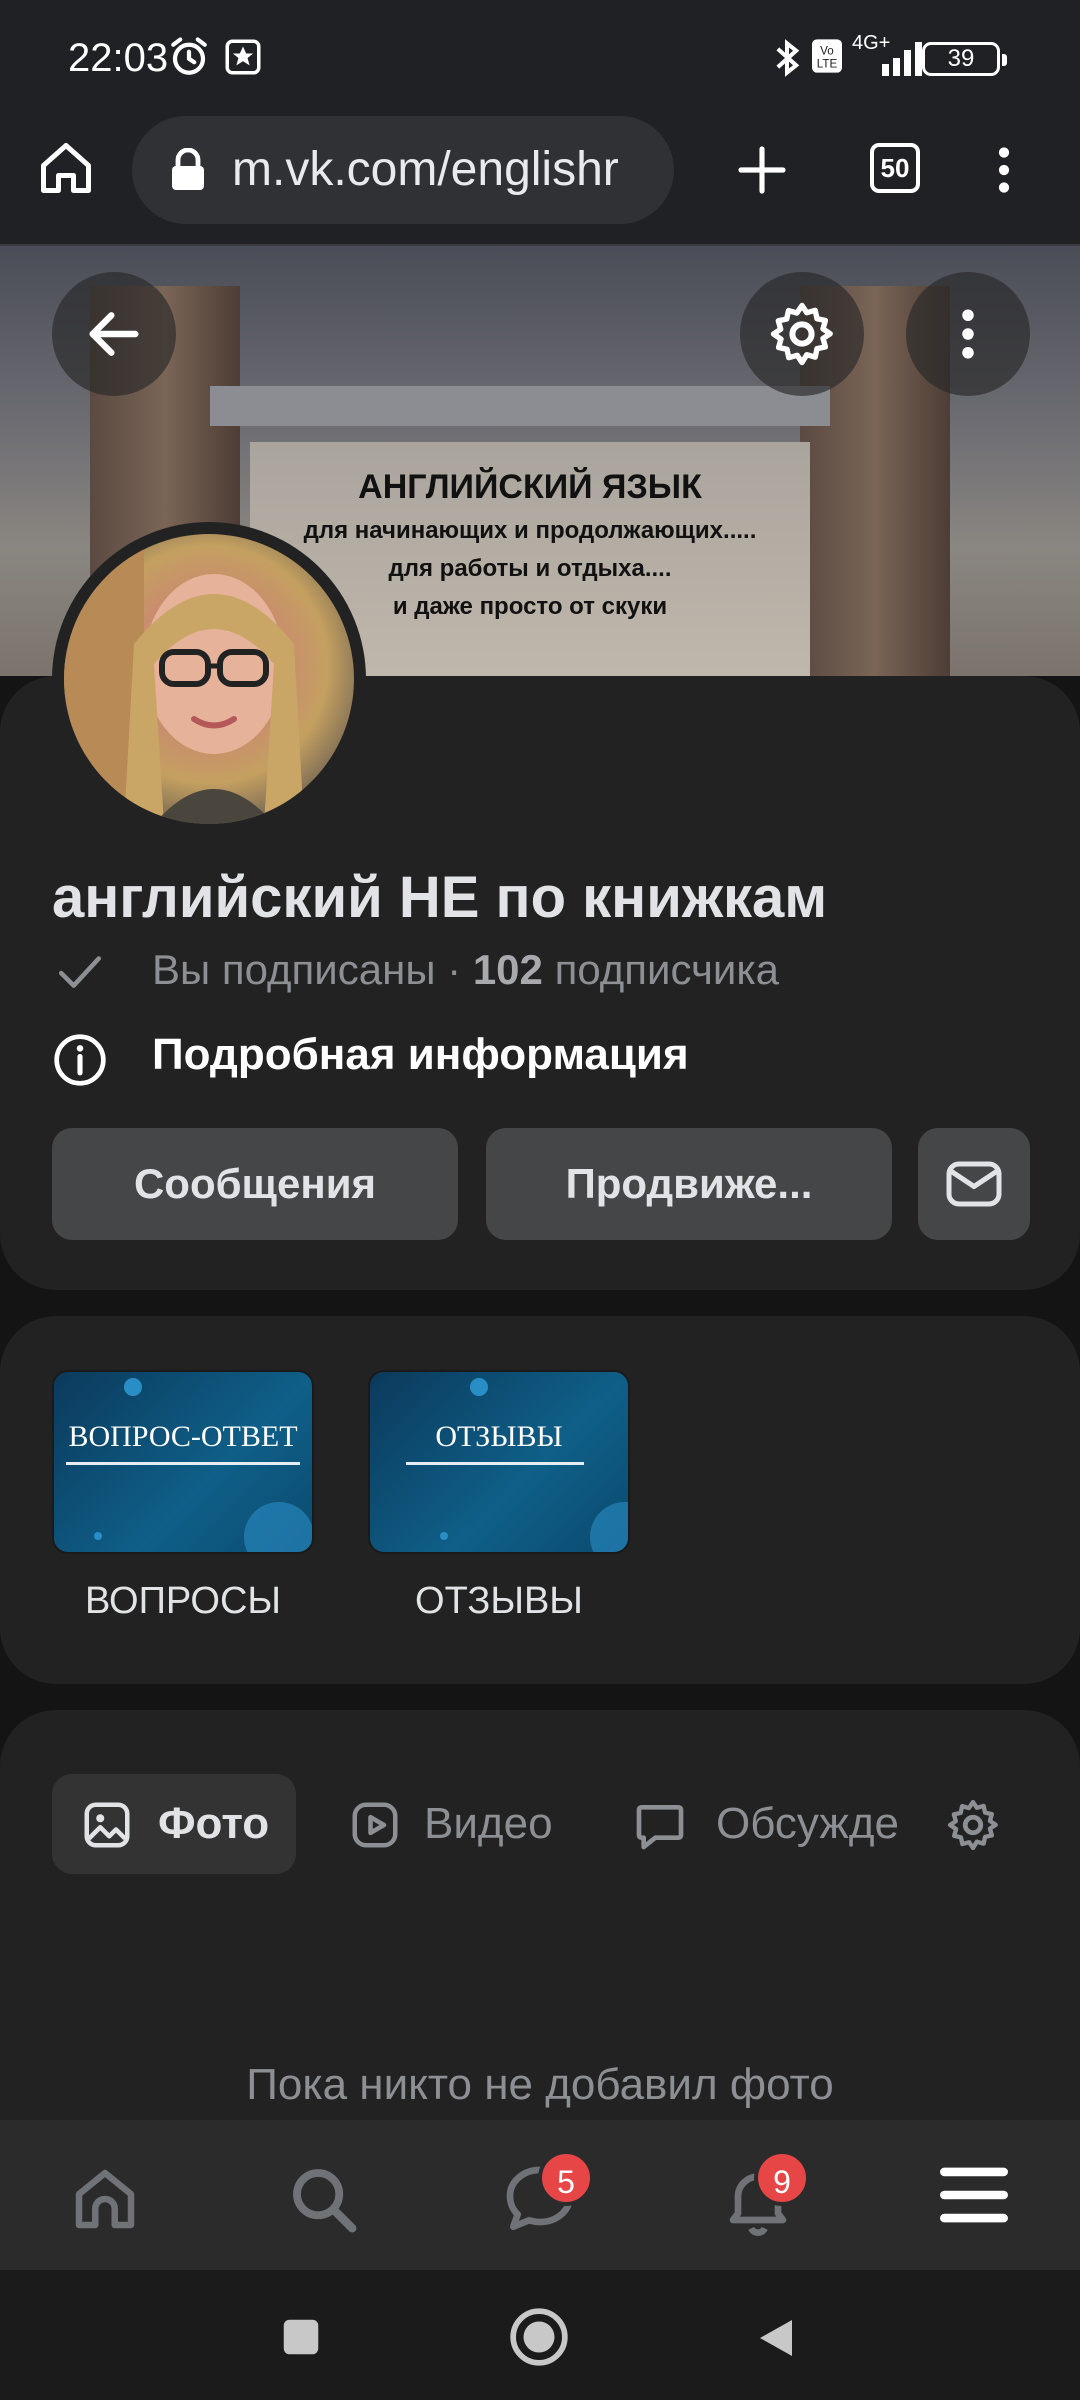 This screenshot has height=2400, width=1080. Describe the element at coordinates (520, 406) in the screenshot. I see `cover-bridge` at that location.